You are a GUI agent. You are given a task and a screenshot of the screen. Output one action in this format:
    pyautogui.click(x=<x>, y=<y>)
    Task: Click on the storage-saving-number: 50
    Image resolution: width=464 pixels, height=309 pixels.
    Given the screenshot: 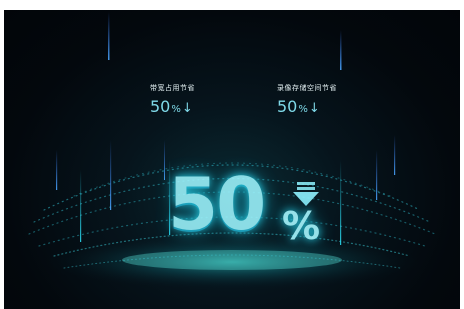 What is the action you would take?
    pyautogui.click(x=287, y=106)
    